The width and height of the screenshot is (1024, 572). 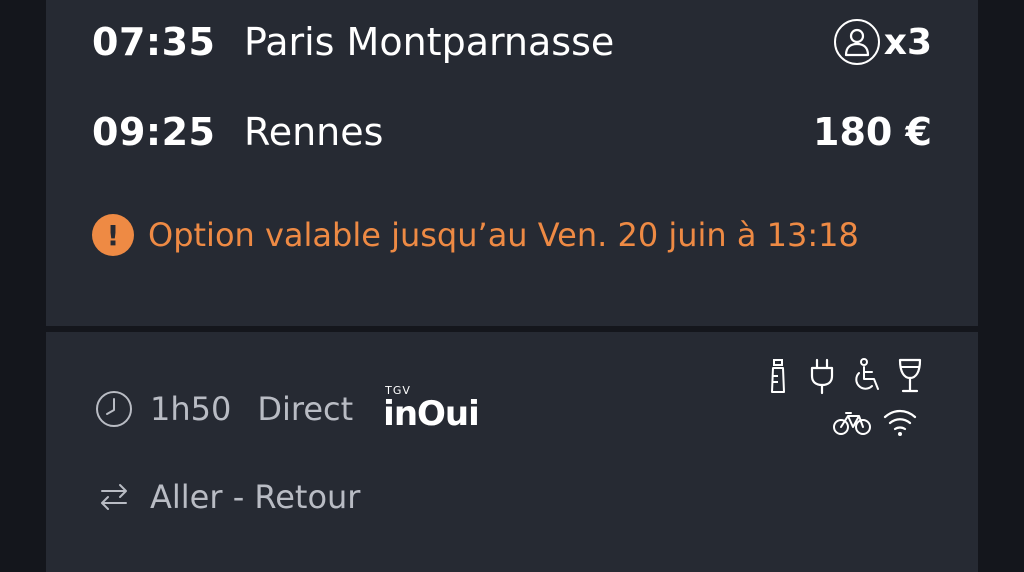 I want to click on bicycle-icon, so click(x=852, y=423).